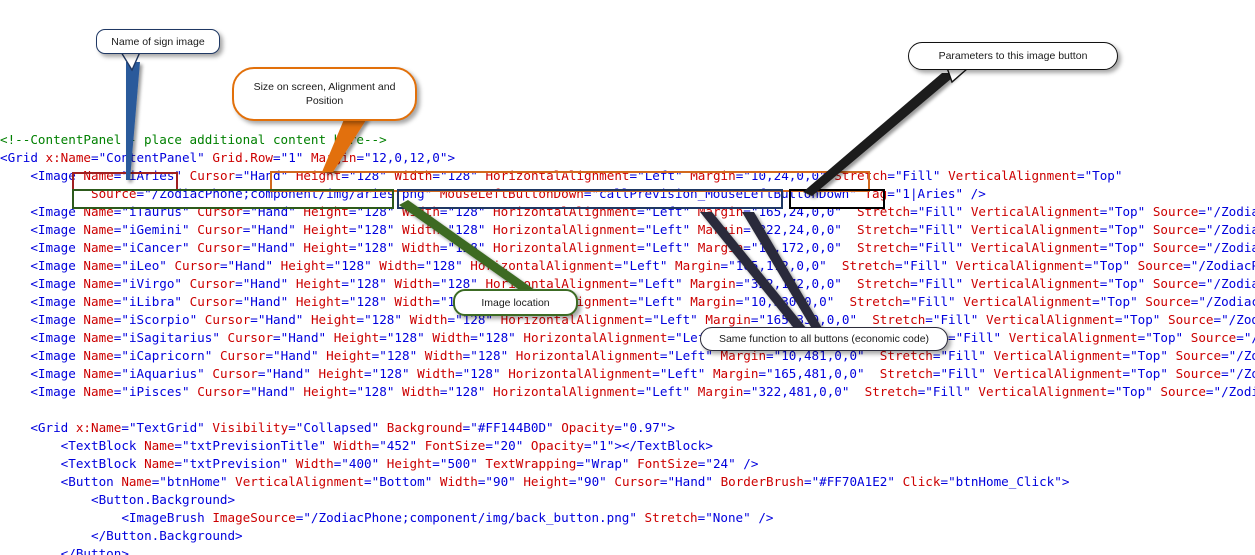 The image size is (1255, 555). What do you see at coordinates (193, 481) in the screenshot?
I see `code-token: "btnHome"` at bounding box center [193, 481].